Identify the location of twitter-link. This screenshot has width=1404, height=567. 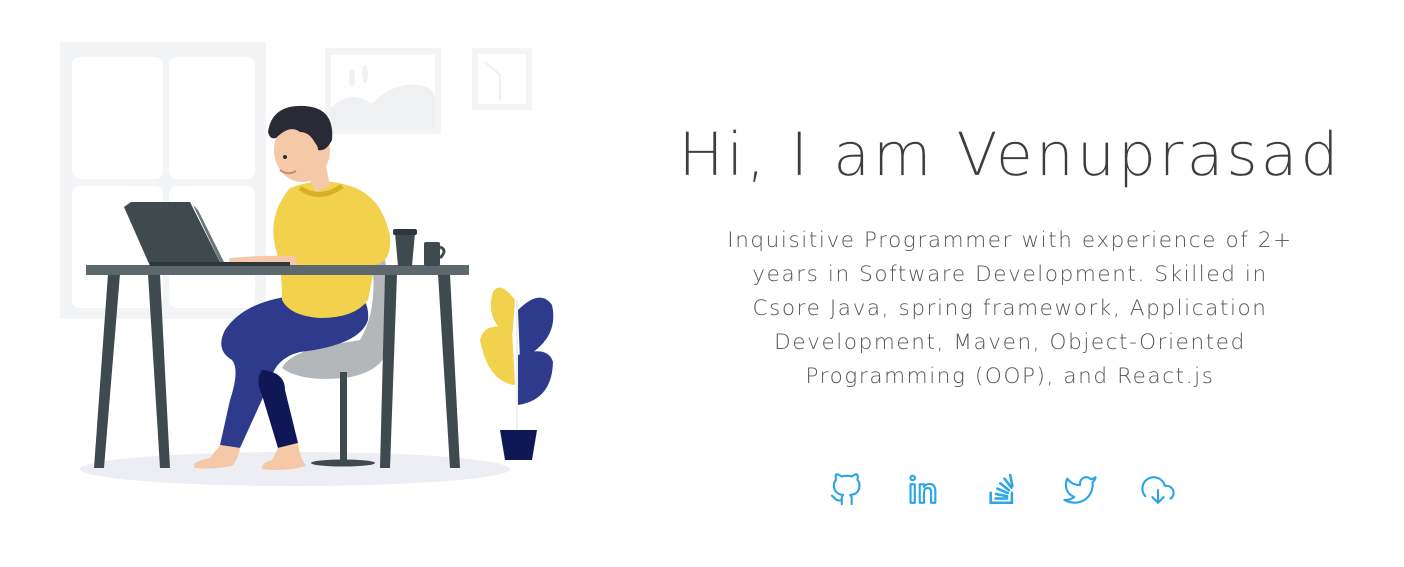
(1080, 490).